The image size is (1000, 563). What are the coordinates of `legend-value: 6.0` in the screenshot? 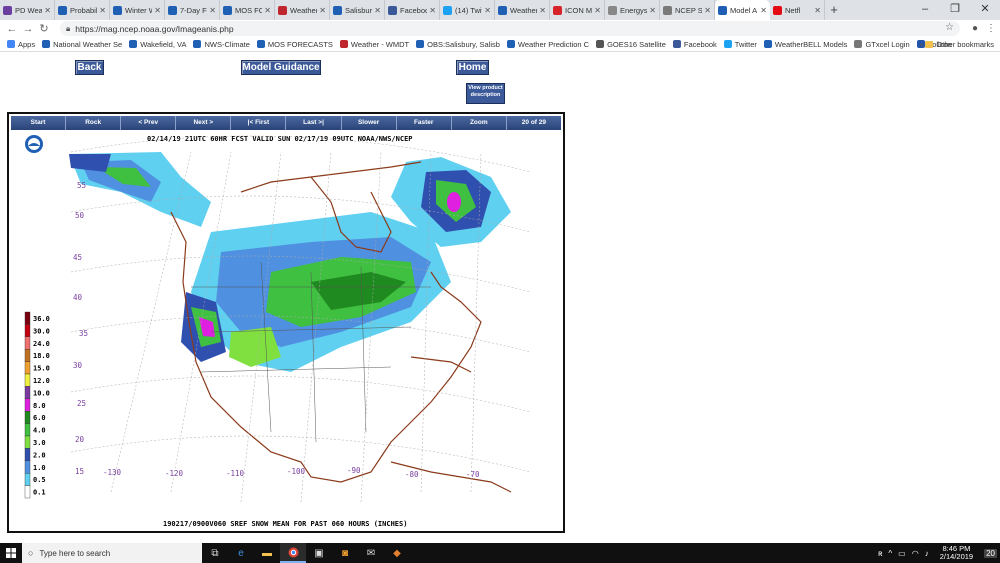 It's located at (39, 418).